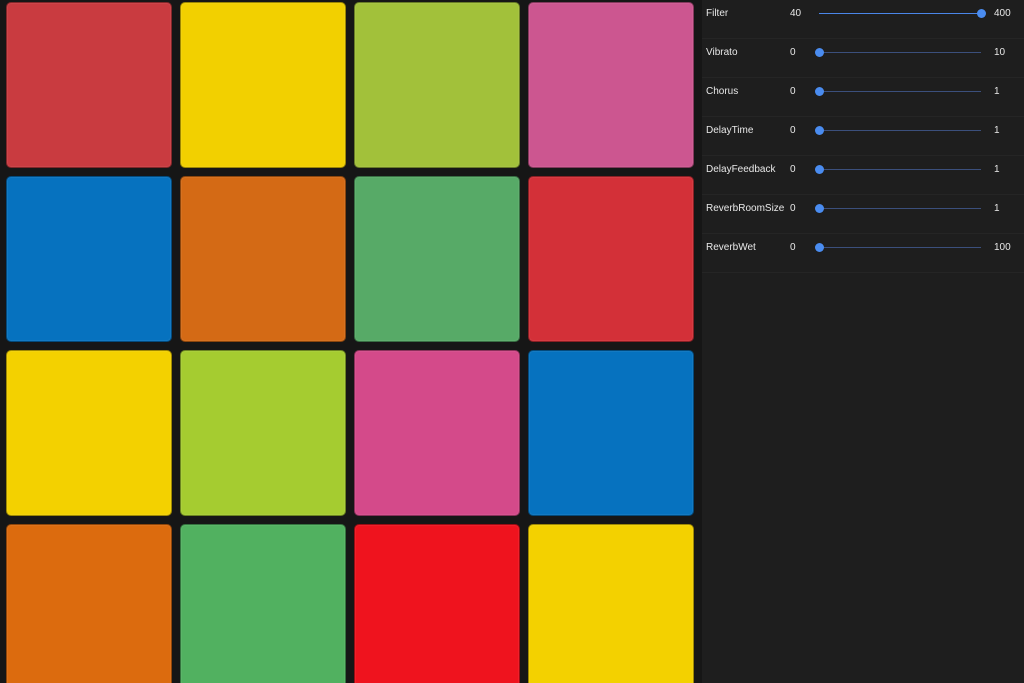 The image size is (1024, 683). What do you see at coordinates (717, 13) in the screenshot?
I see `control-label: Filter` at bounding box center [717, 13].